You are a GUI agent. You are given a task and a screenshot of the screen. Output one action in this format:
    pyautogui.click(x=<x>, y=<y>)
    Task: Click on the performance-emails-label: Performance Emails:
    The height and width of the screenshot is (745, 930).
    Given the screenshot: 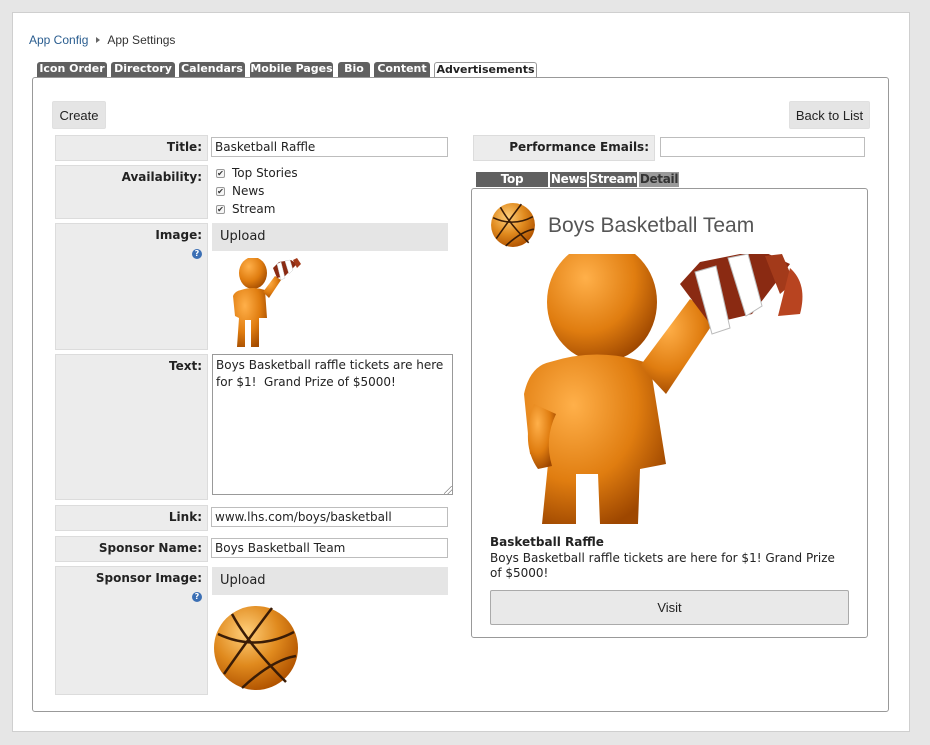 What is the action you would take?
    pyautogui.click(x=564, y=148)
    